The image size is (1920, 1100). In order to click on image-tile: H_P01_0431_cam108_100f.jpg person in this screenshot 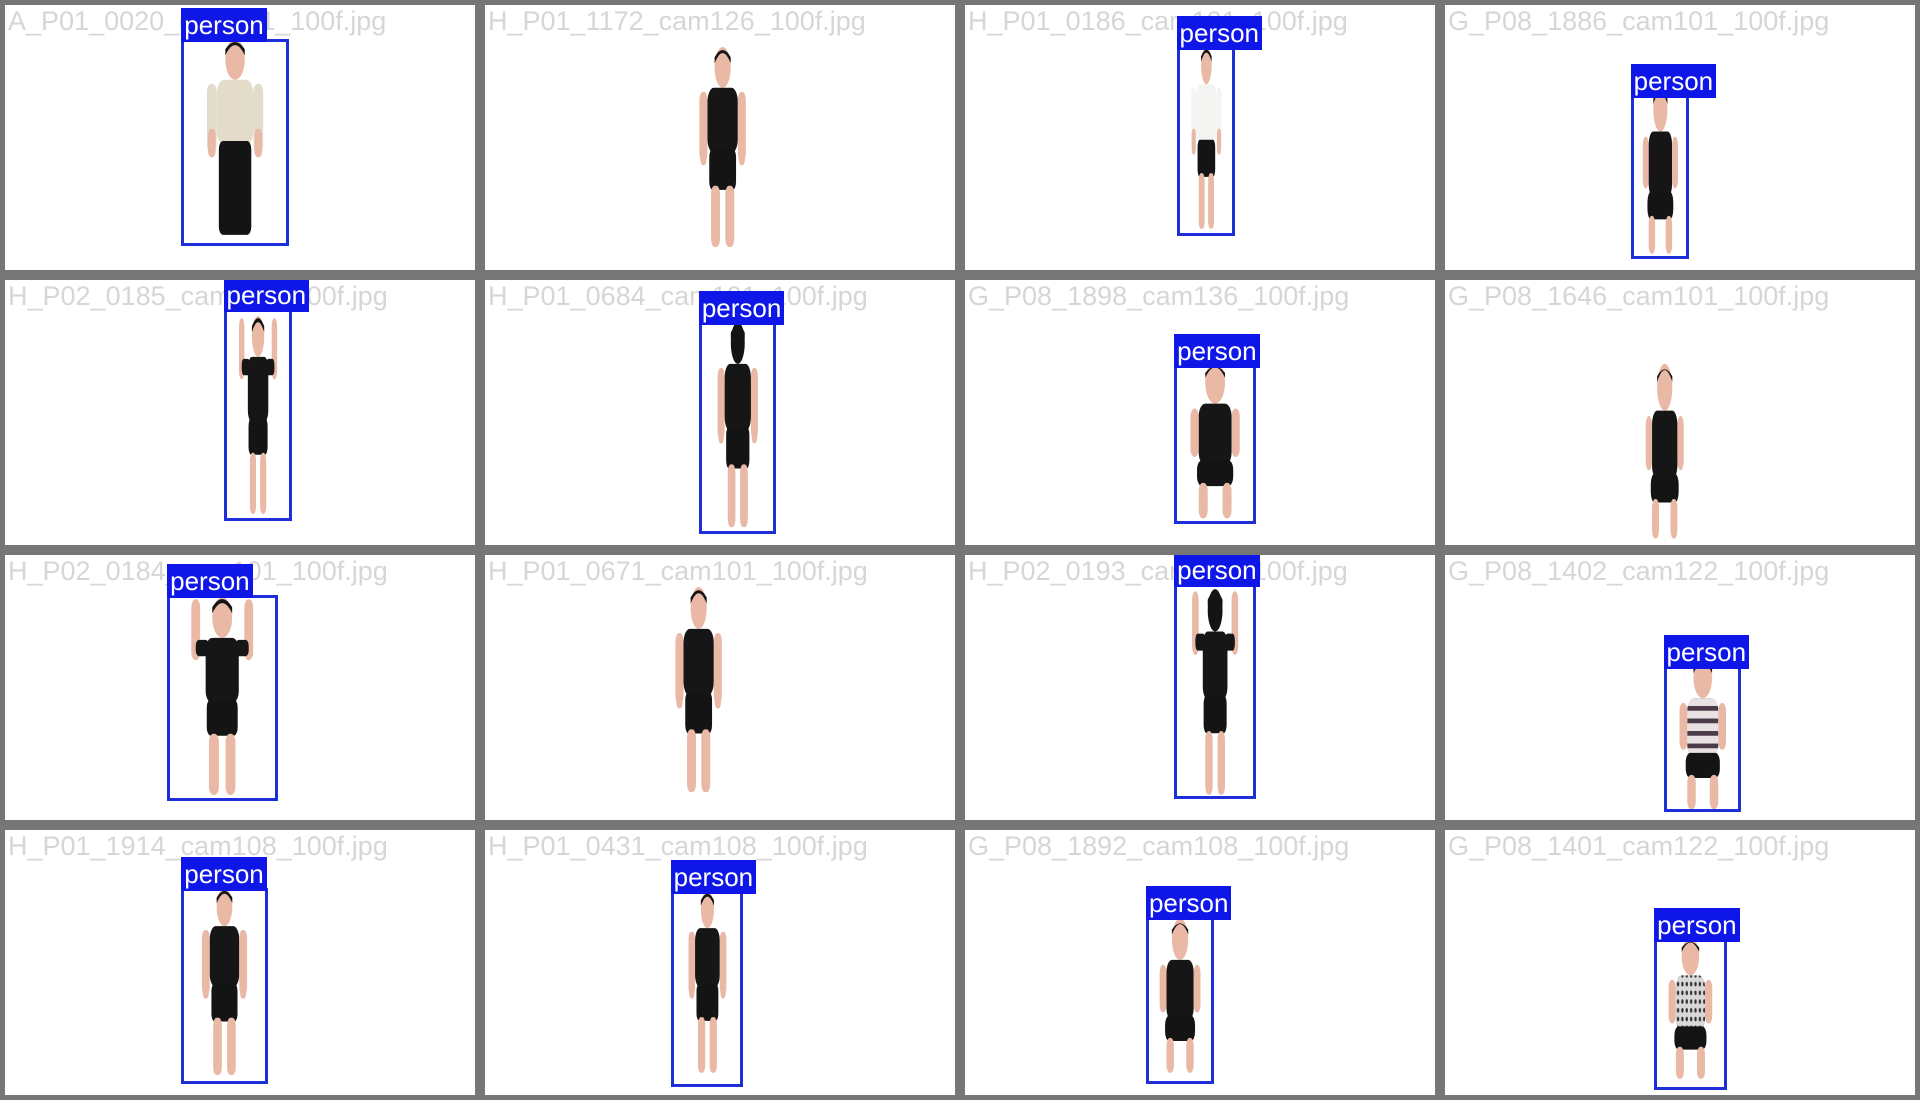, I will do `click(720, 962)`.